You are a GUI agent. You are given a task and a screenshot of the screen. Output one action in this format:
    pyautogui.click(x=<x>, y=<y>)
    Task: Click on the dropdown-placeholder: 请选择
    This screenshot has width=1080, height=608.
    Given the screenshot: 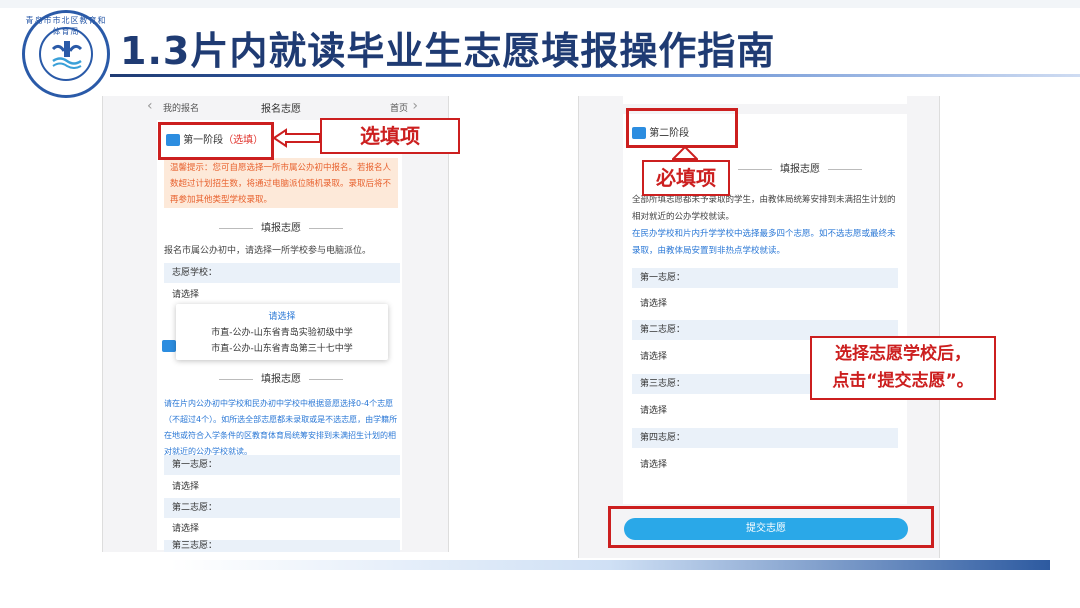 What is the action you would take?
    pyautogui.click(x=282, y=315)
    